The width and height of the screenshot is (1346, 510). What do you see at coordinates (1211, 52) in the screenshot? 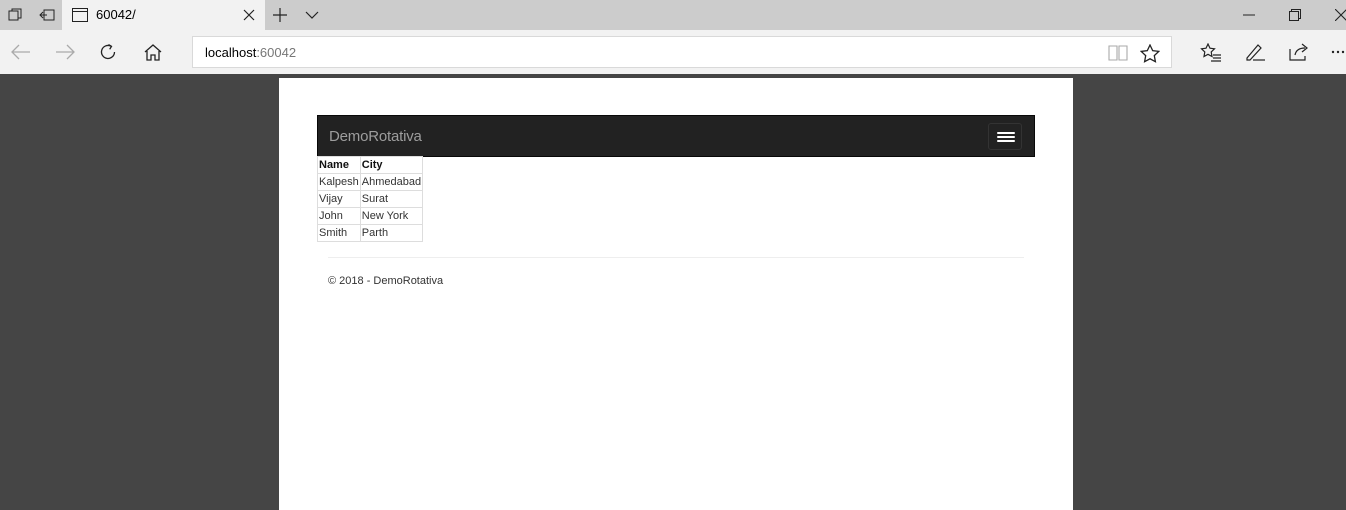
I see `favorites-hub-icon` at bounding box center [1211, 52].